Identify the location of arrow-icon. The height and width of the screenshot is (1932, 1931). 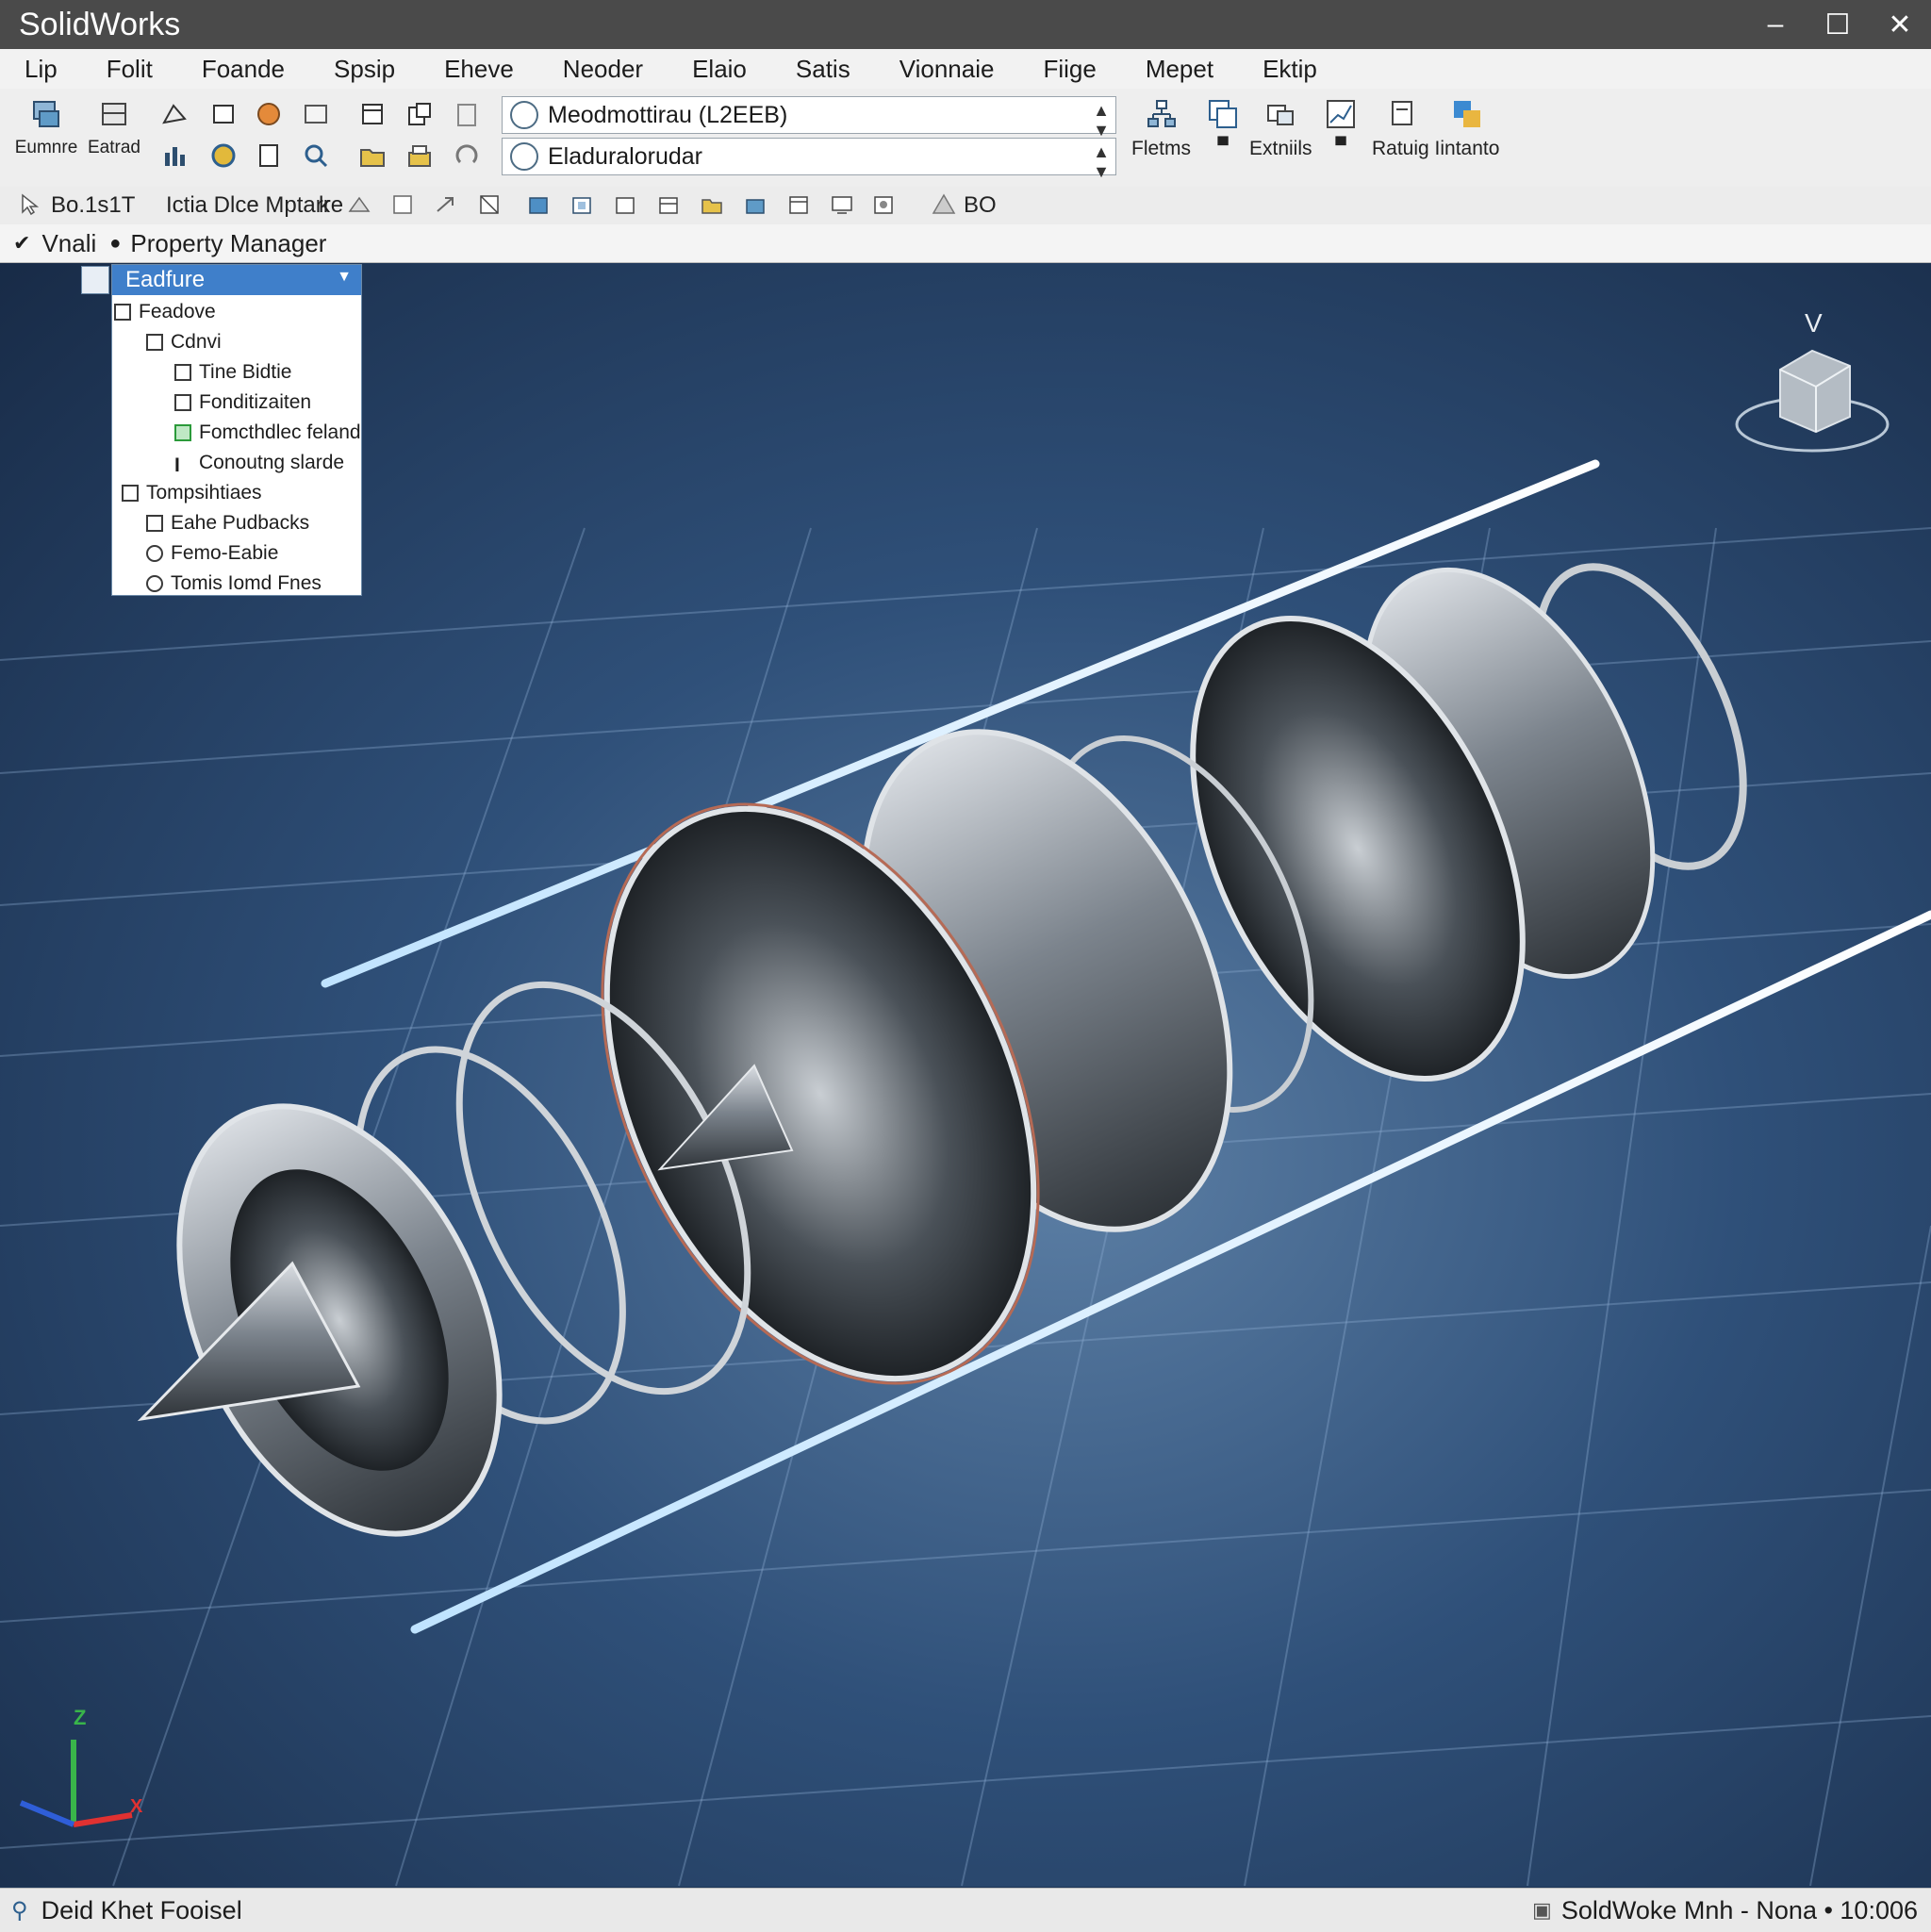
(446, 204).